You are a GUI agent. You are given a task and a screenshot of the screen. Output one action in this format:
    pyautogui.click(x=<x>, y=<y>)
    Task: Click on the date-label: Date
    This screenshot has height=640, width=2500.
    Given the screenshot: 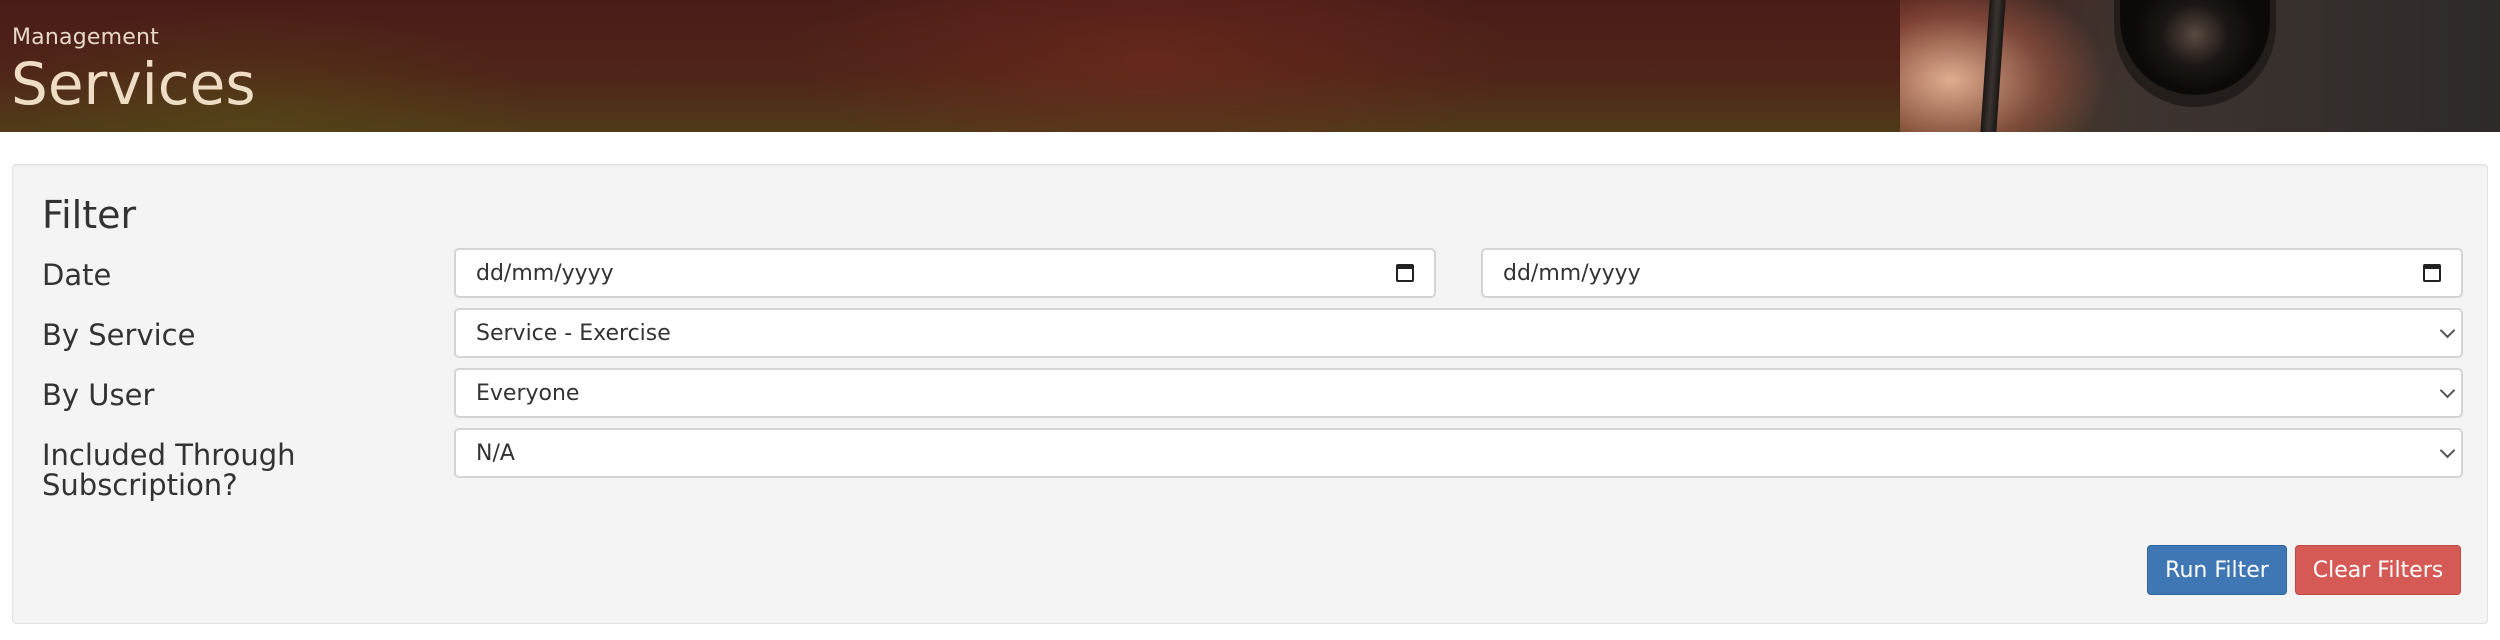 What is the action you would take?
    pyautogui.click(x=77, y=275)
    